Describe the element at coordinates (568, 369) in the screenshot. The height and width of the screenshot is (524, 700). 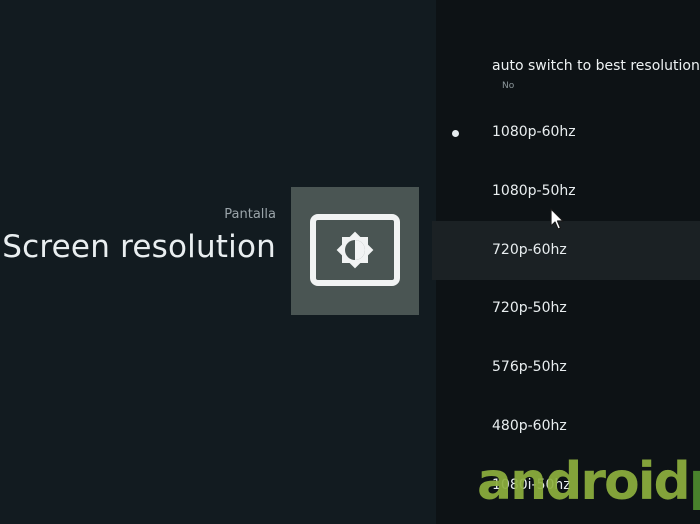
I see `option-576p-50hz: 576p-50hz` at that location.